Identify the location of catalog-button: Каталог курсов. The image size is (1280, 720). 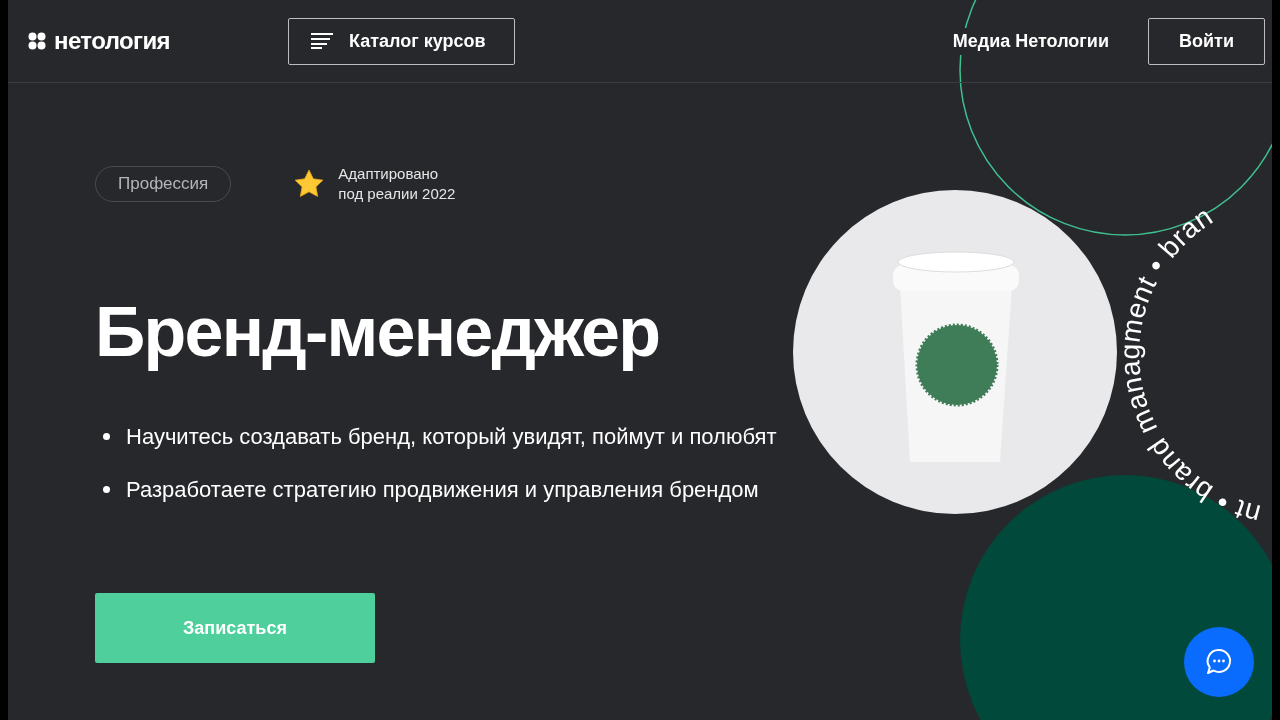
(401, 41).